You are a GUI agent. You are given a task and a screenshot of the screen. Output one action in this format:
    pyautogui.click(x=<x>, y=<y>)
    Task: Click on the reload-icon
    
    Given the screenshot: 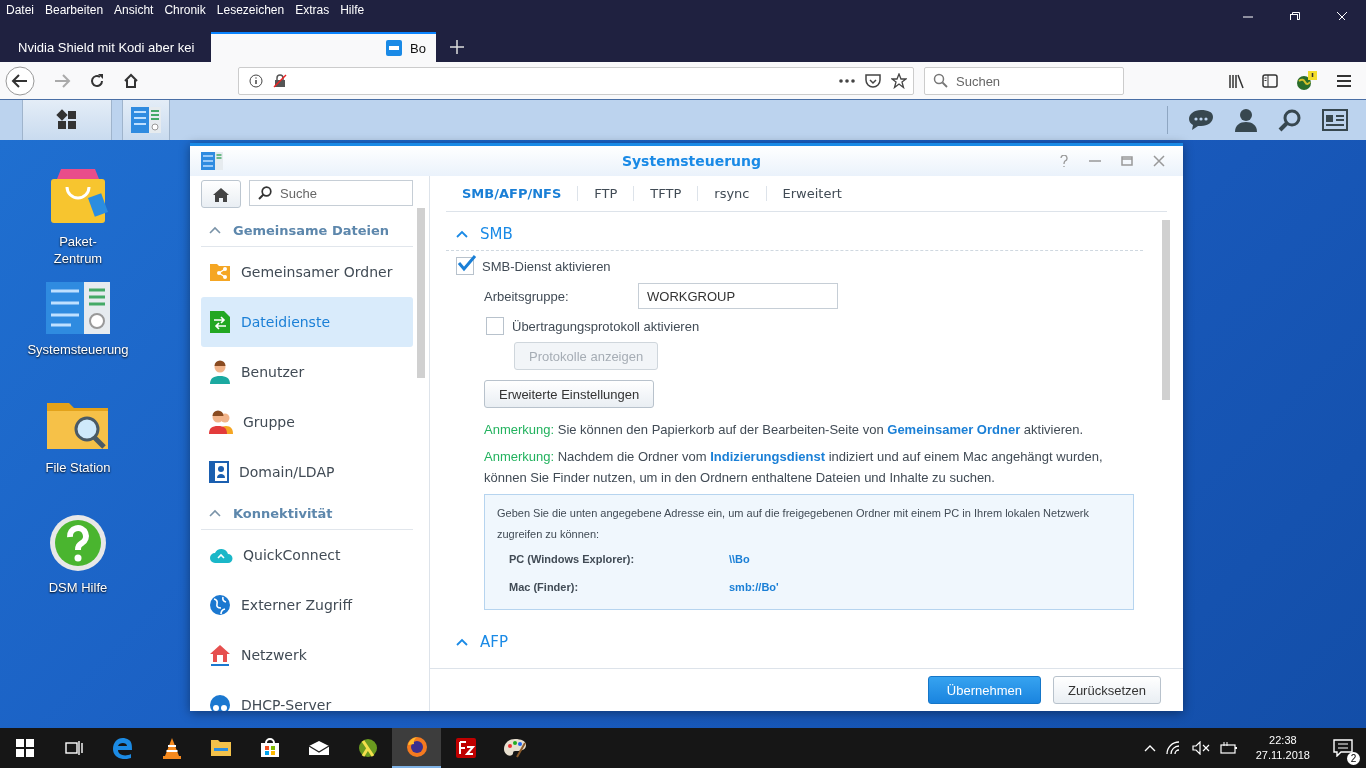 What is the action you would take?
    pyautogui.click(x=97, y=80)
    